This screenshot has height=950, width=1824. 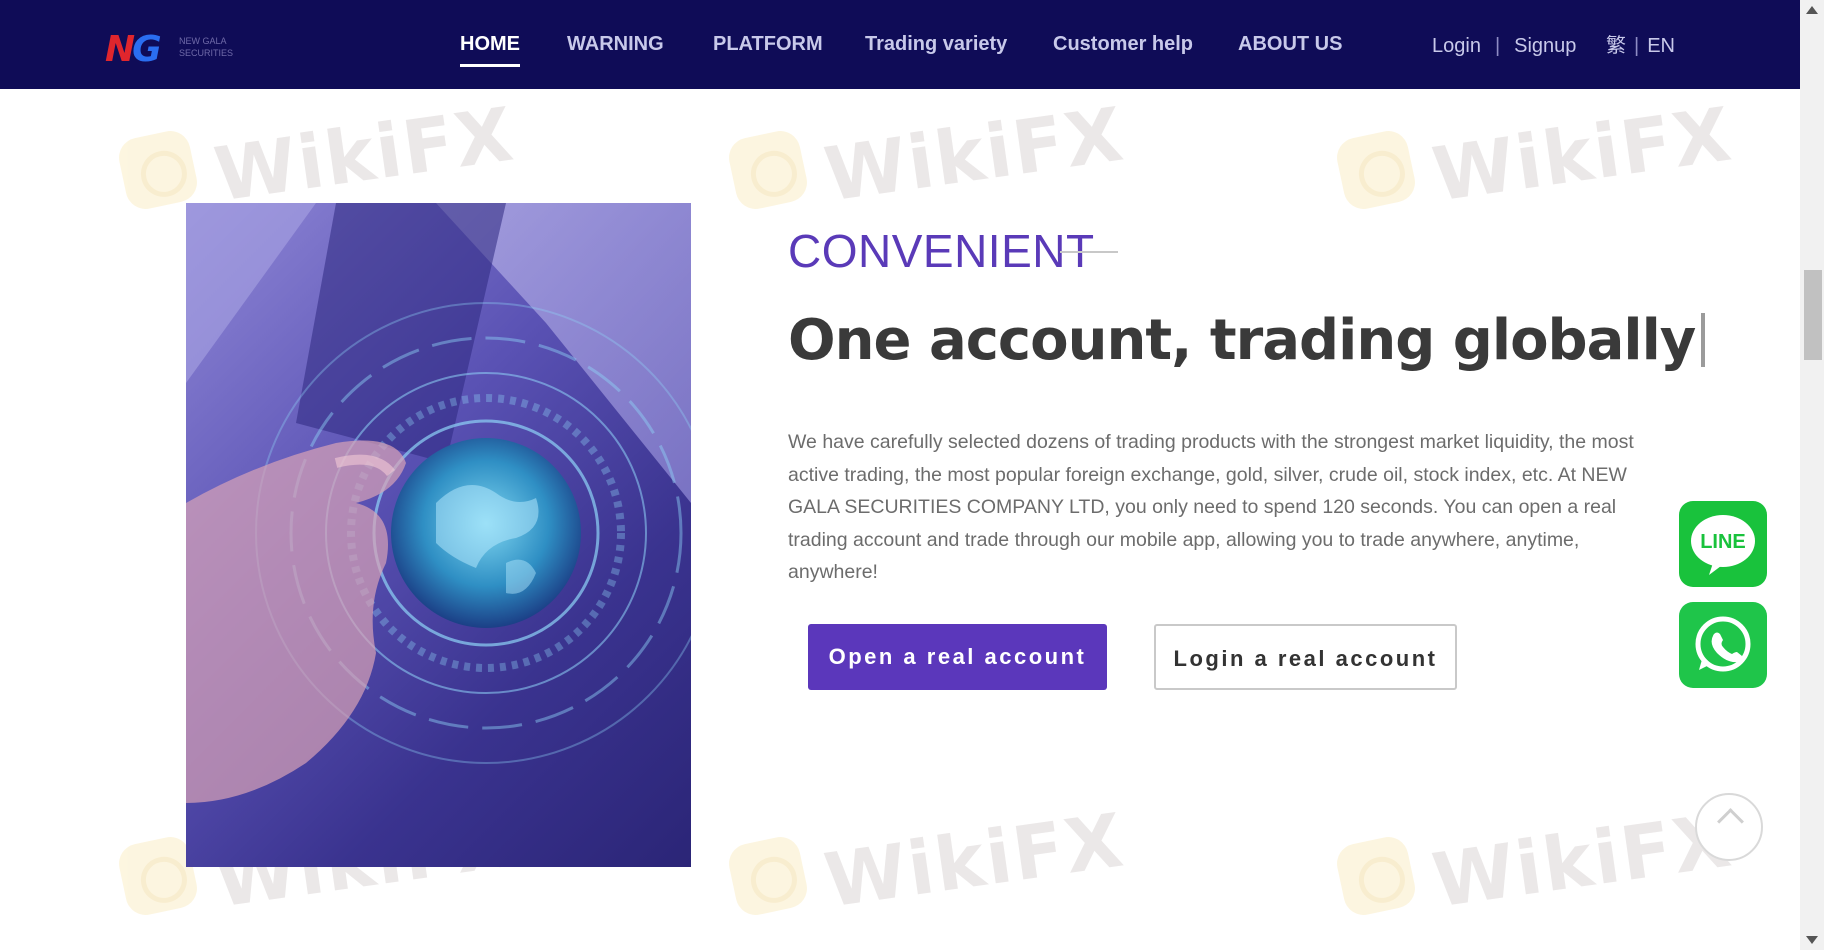 I want to click on whatsapp-icon, so click(x=1723, y=644).